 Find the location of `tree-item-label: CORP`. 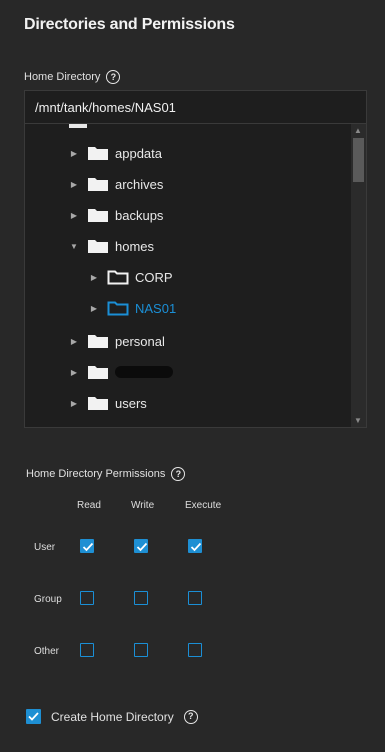

tree-item-label: CORP is located at coordinates (154, 277).